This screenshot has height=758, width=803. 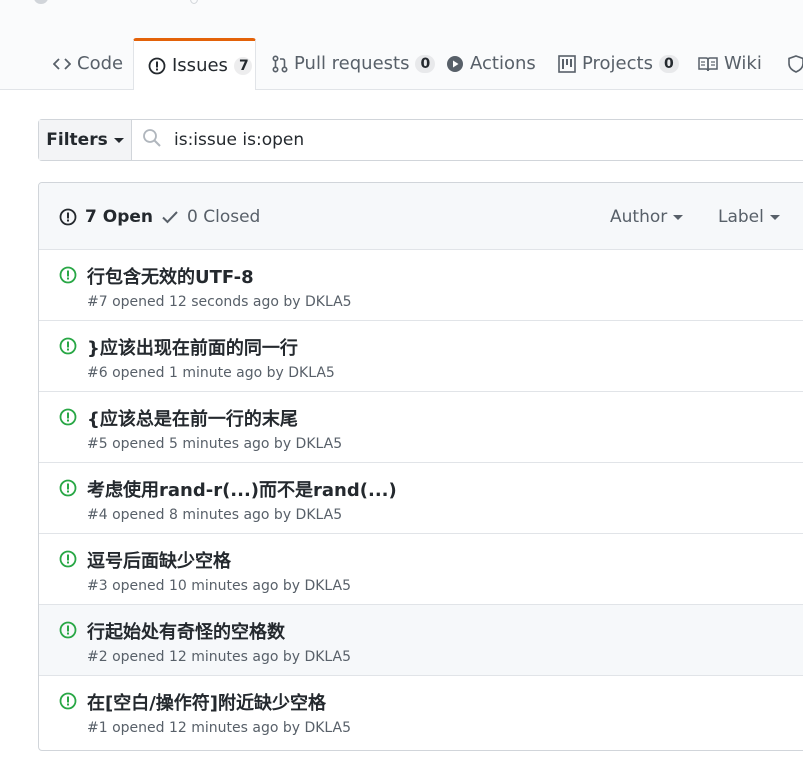 I want to click on tab-issues: Issues 7, so click(x=194, y=64).